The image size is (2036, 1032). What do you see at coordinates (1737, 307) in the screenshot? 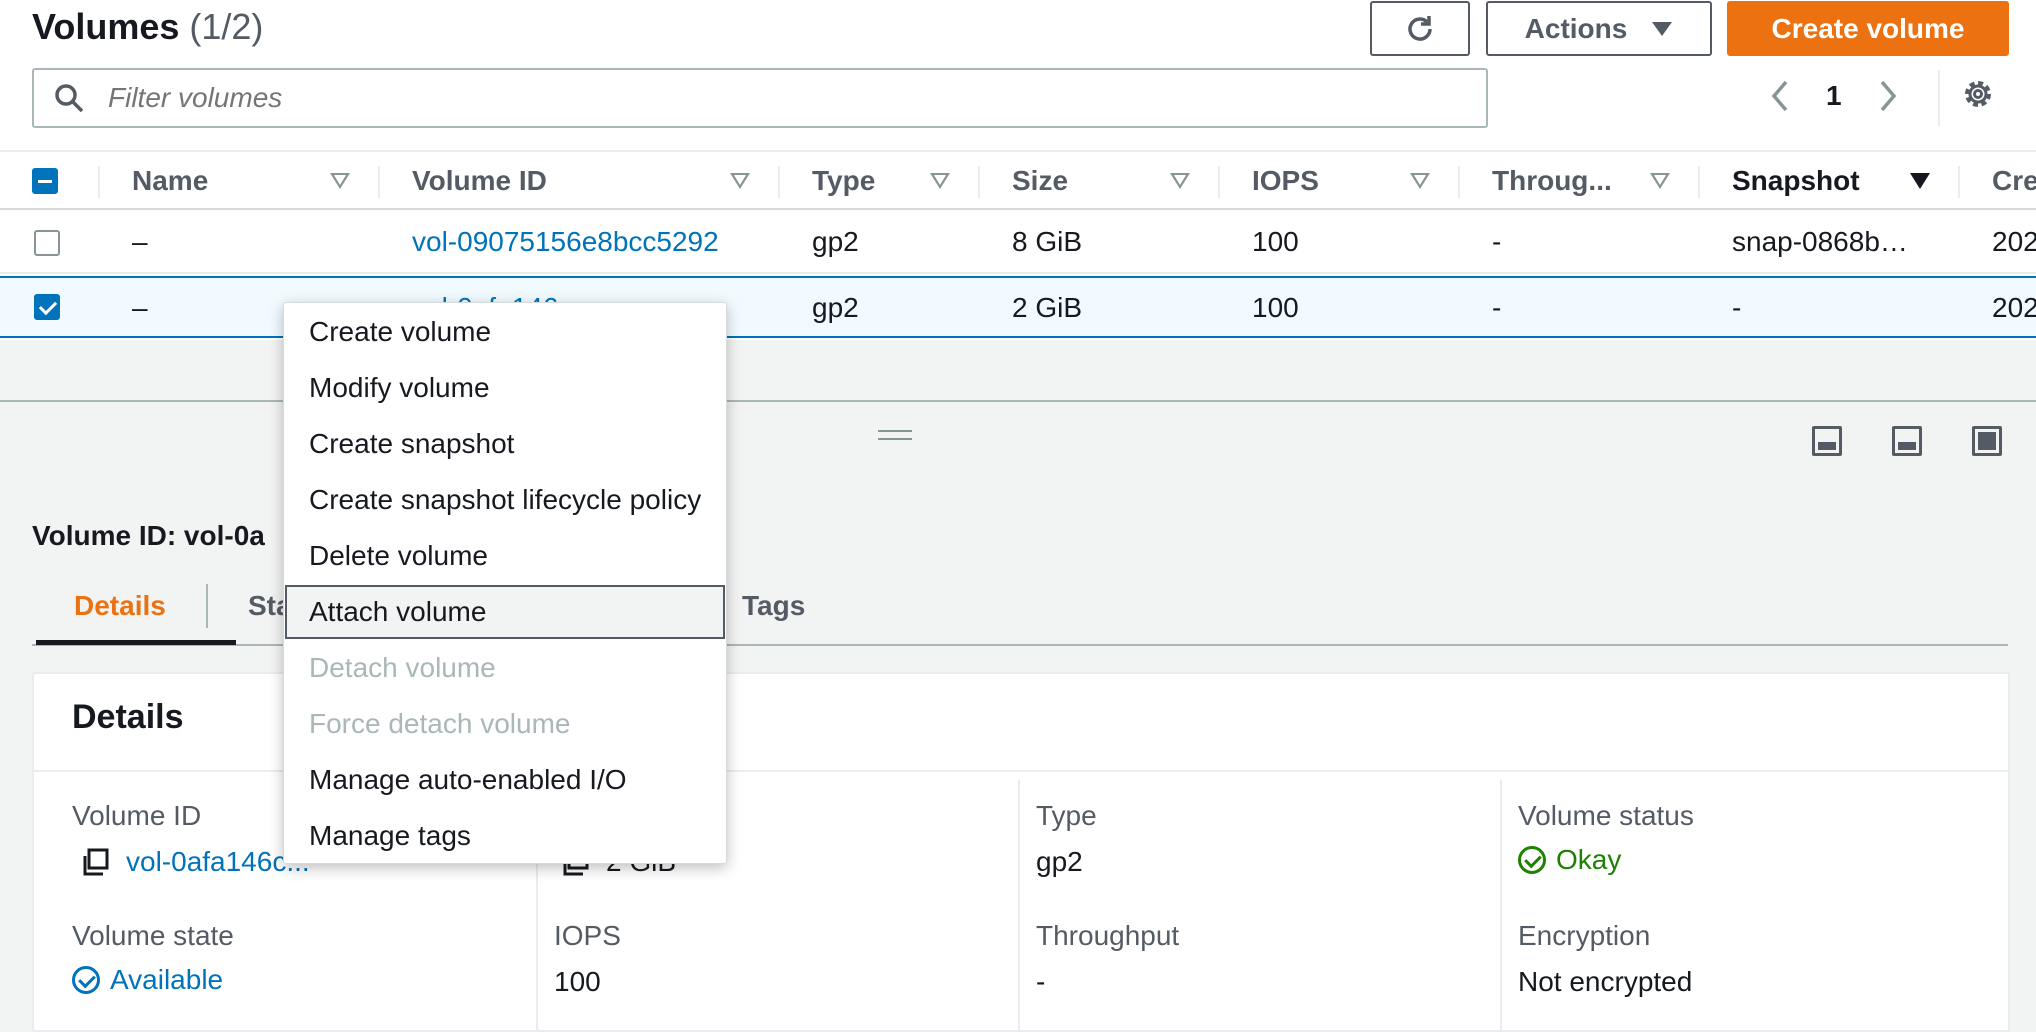
I see `cell-snapshot: -` at bounding box center [1737, 307].